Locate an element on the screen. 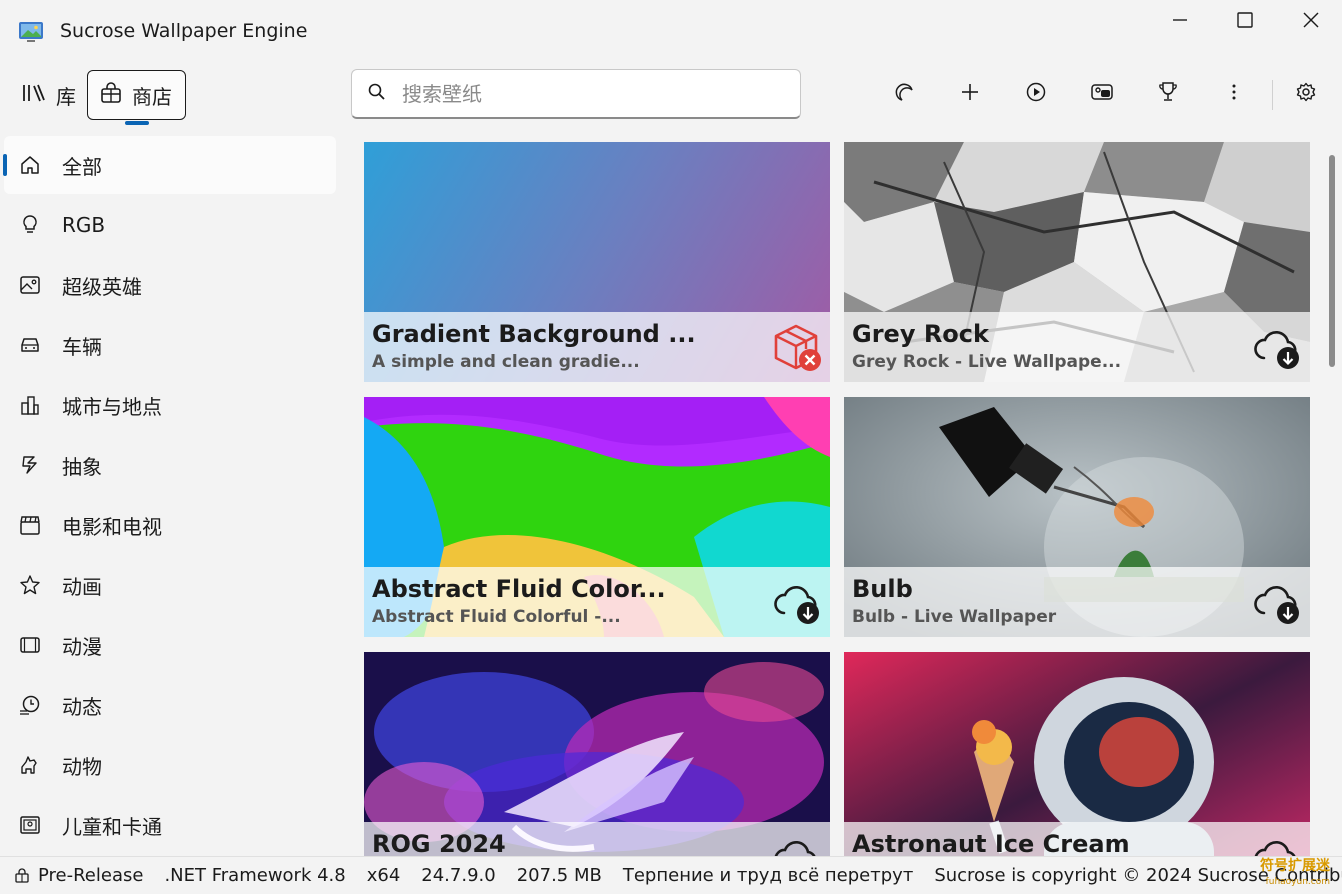 This screenshot has height=894, width=1342. card-subtitle: Bulb - Live Wallpaper is located at coordinates (954, 617).